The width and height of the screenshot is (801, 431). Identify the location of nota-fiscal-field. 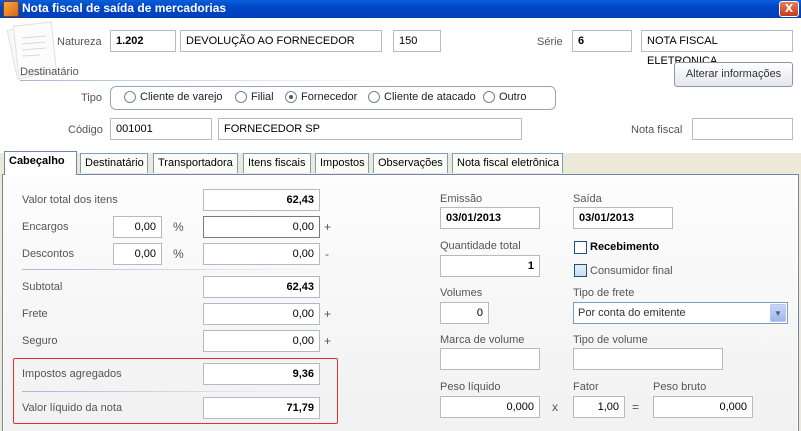
(742, 129).